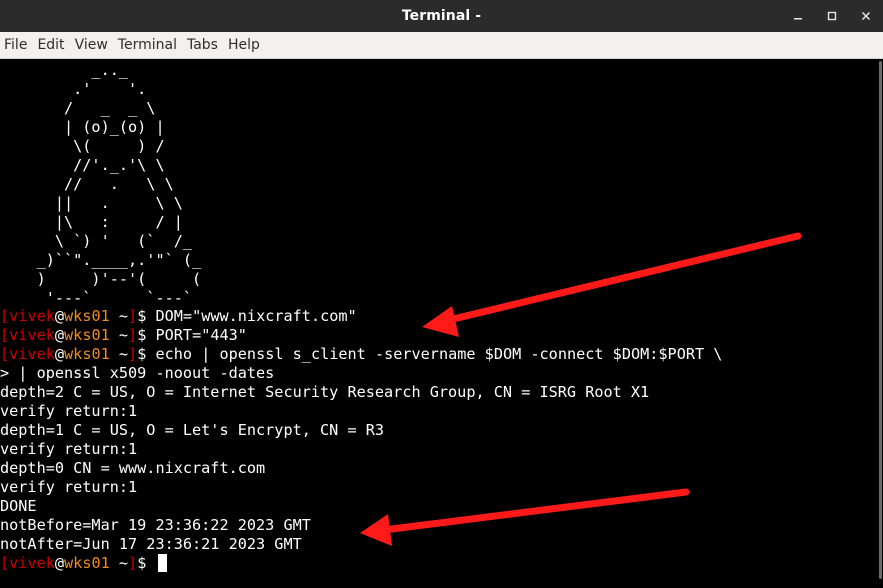 The image size is (883, 588). What do you see at coordinates (798, 16) in the screenshot?
I see `minimize-button` at bounding box center [798, 16].